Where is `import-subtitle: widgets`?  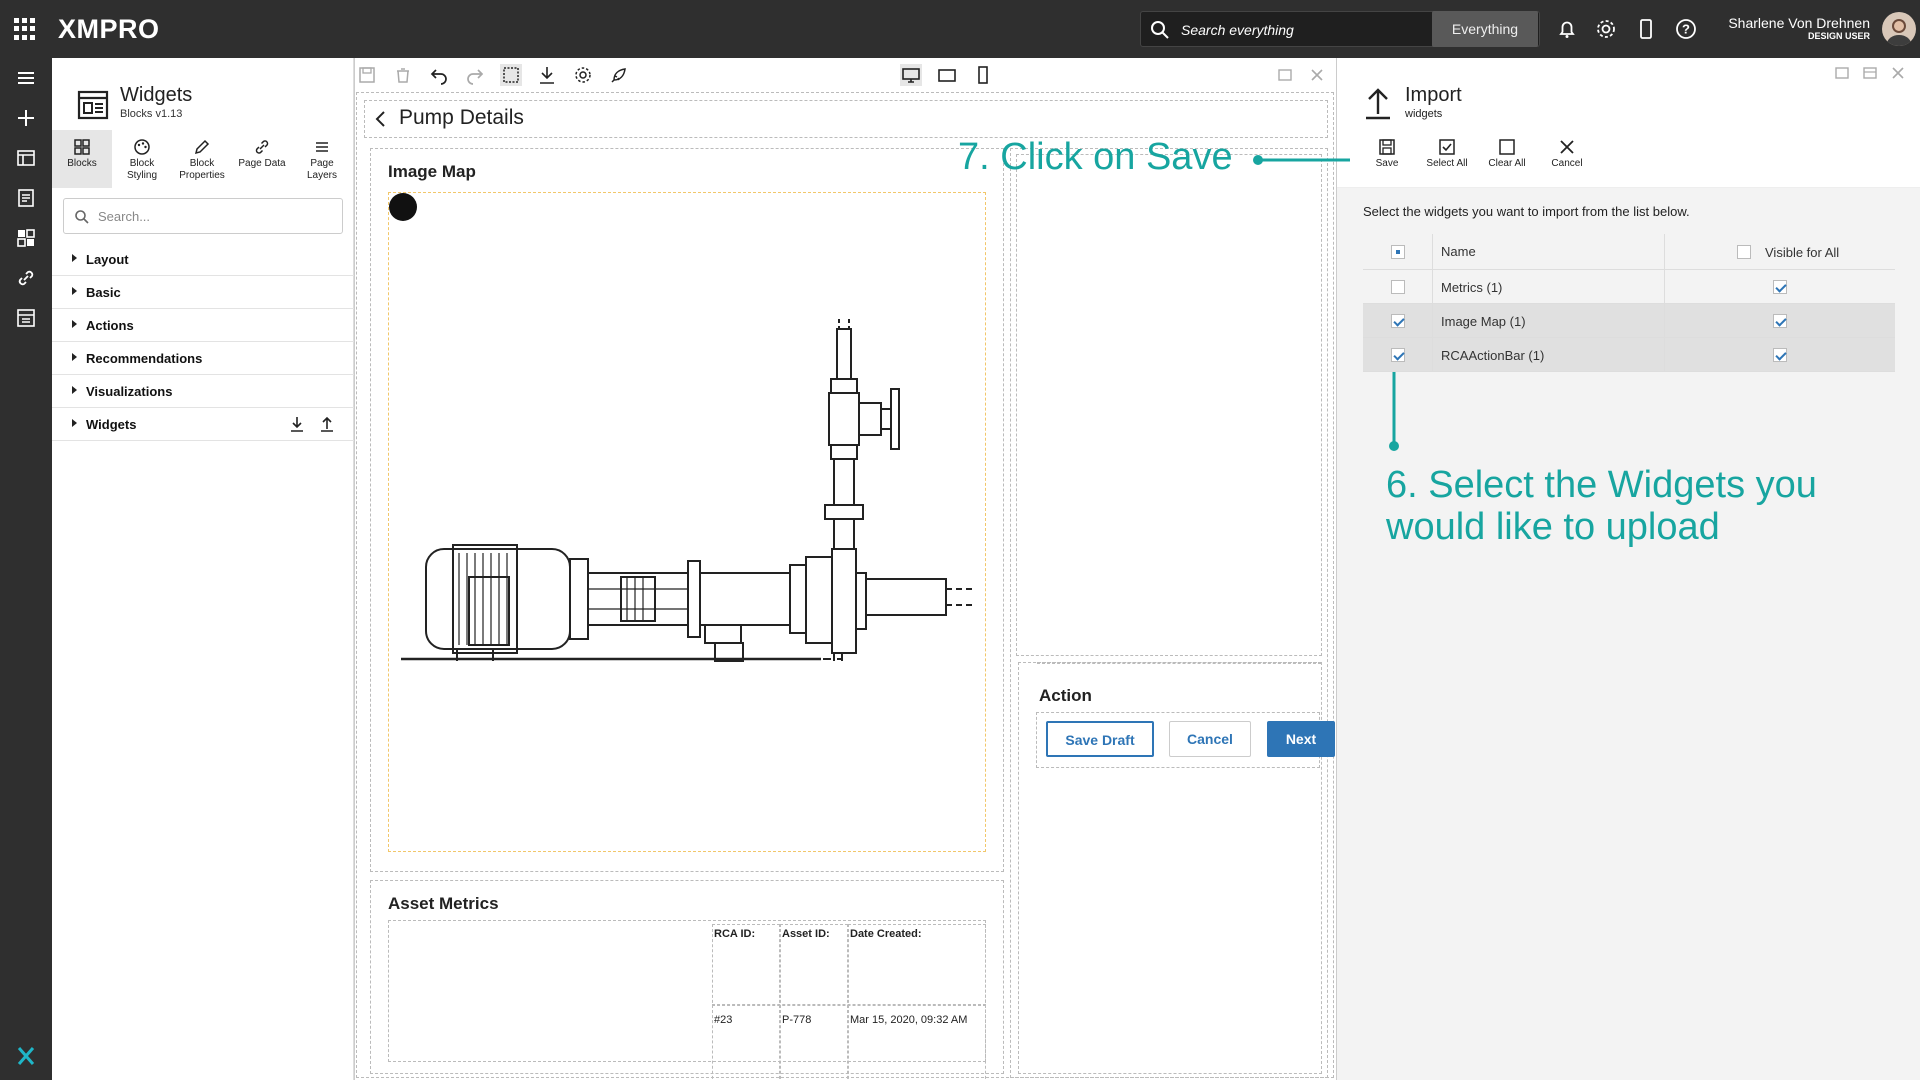
import-subtitle: widgets is located at coordinates (1424, 114).